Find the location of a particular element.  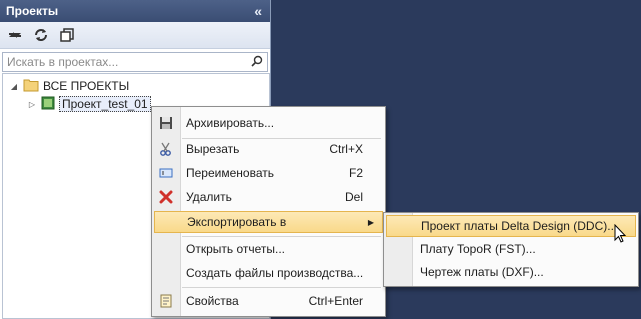

panel-title: Проекты is located at coordinates (32, 11).